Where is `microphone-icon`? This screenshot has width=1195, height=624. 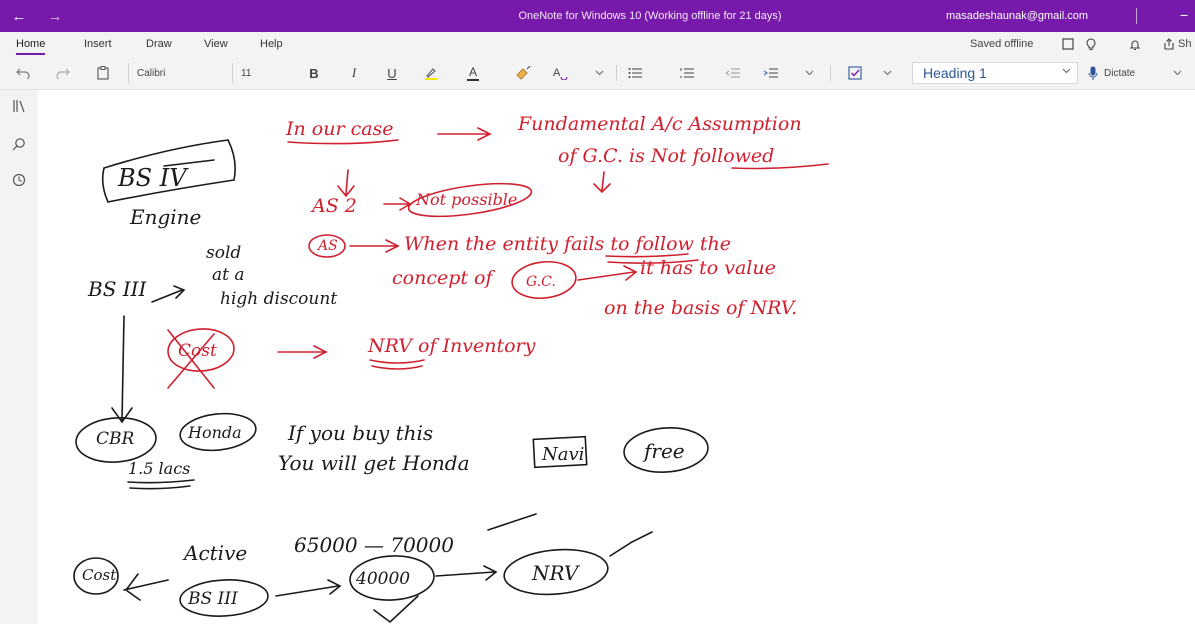 microphone-icon is located at coordinates (1093, 73).